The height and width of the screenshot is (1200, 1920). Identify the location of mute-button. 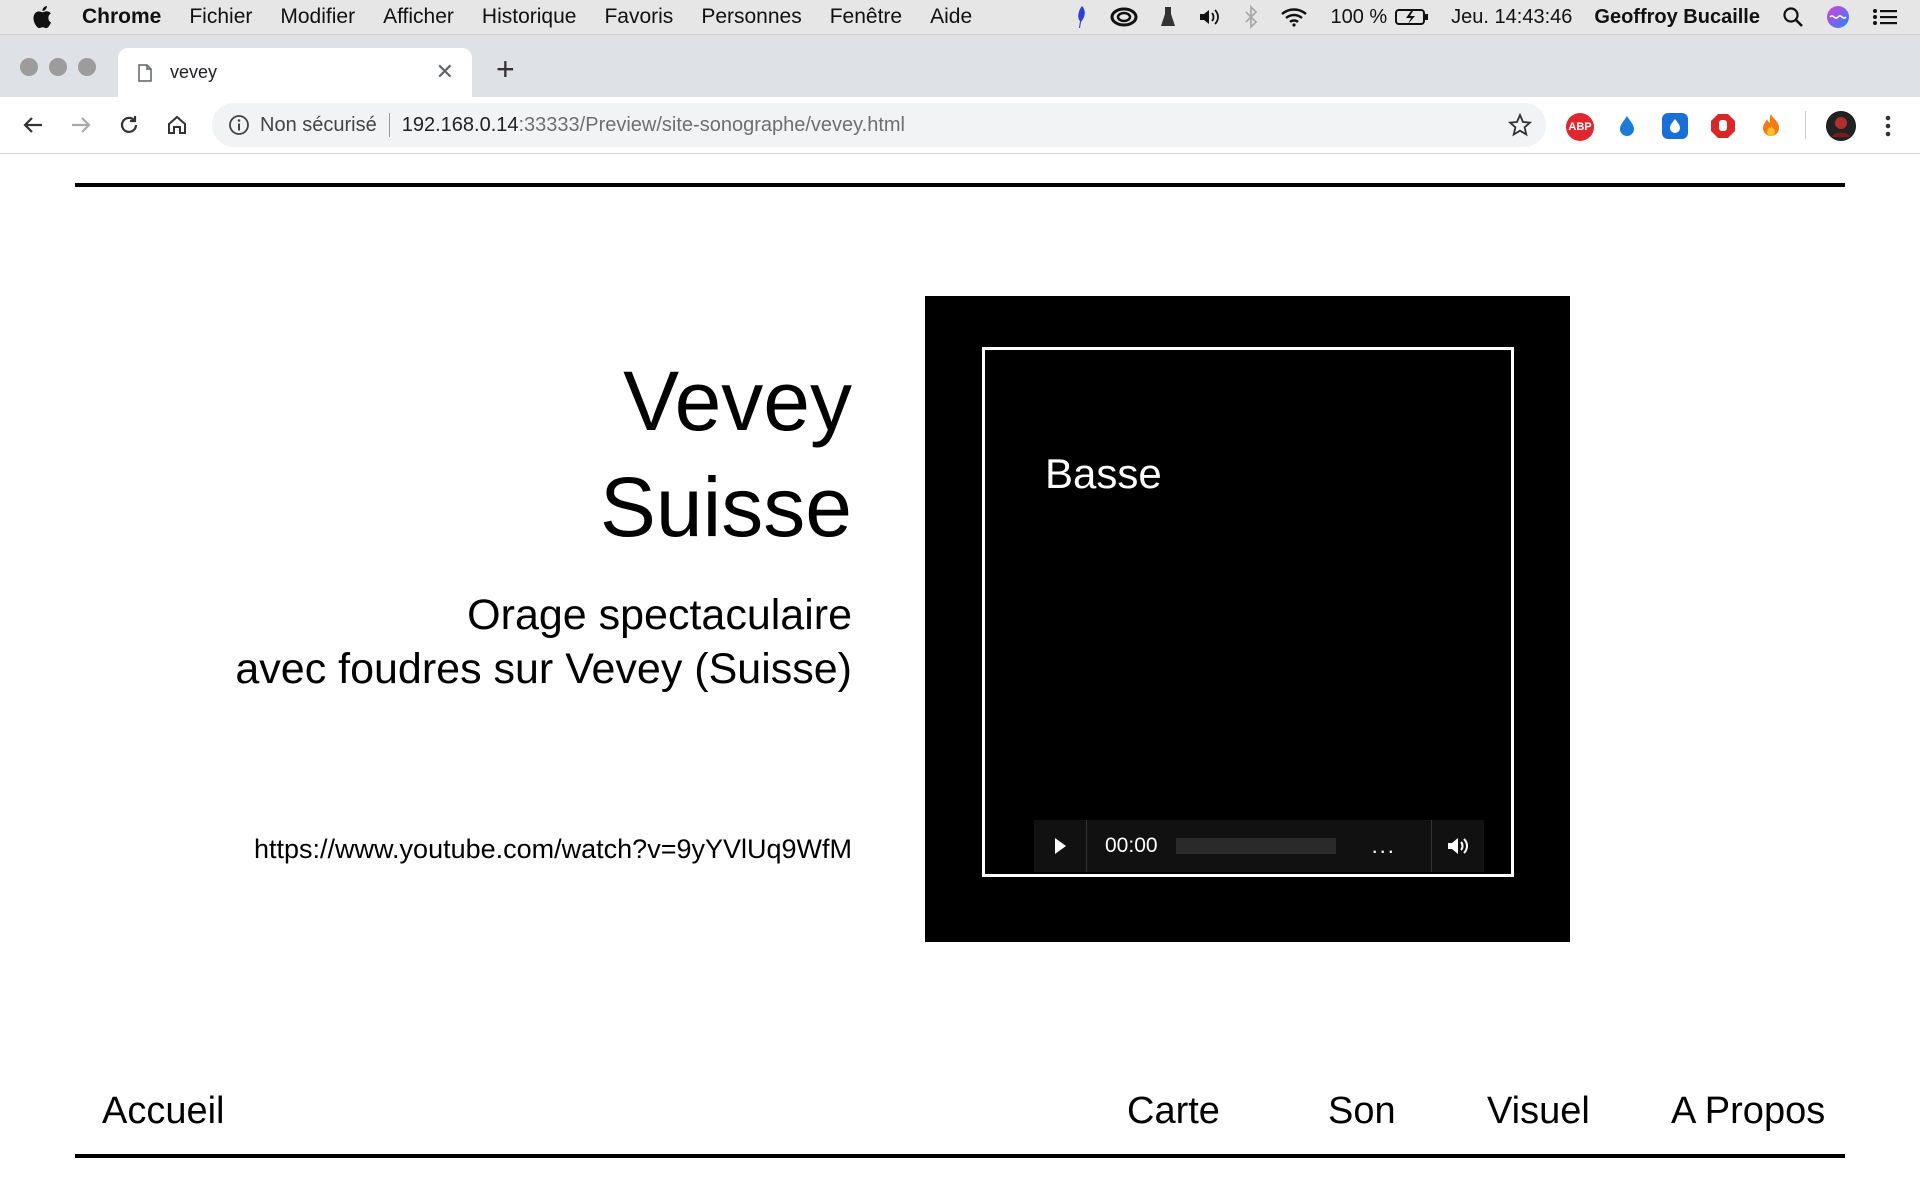
(1457, 846).